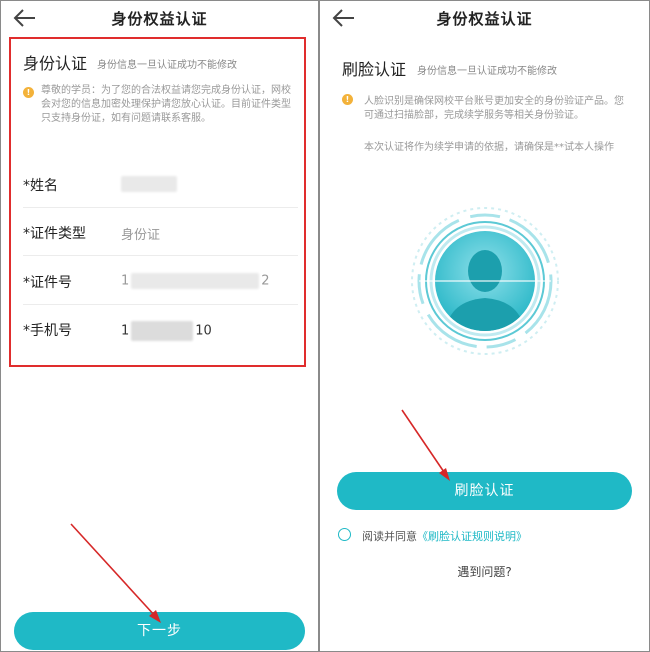 This screenshot has height=652, width=650. I want to click on id-number-label: *证件号, so click(47, 283).